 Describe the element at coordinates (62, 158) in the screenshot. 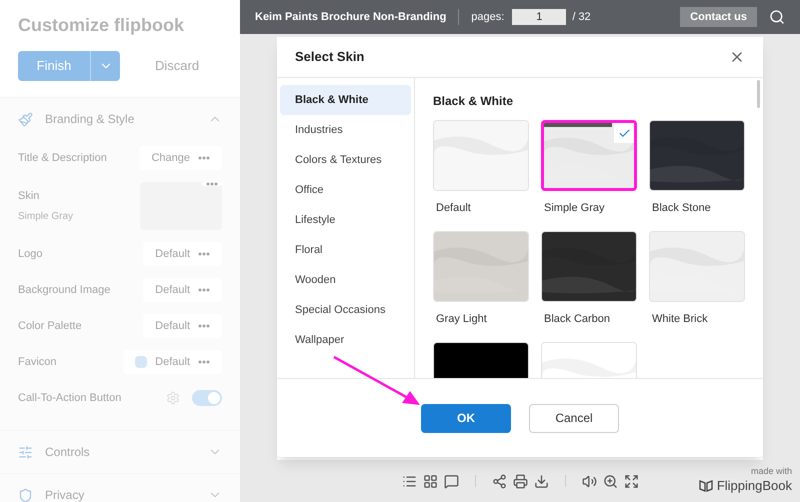

I see `setting-label: Title & Description` at that location.